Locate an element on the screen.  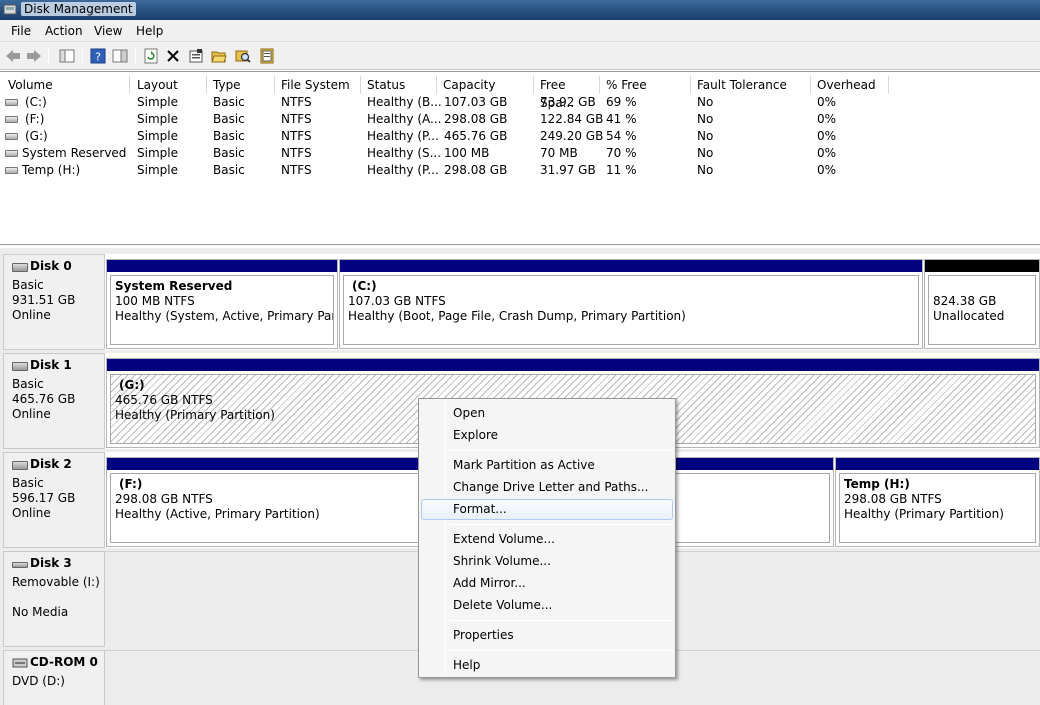
disk-1-label: Disk 1 Basic 465.76 GB Online is located at coordinates (54, 401).